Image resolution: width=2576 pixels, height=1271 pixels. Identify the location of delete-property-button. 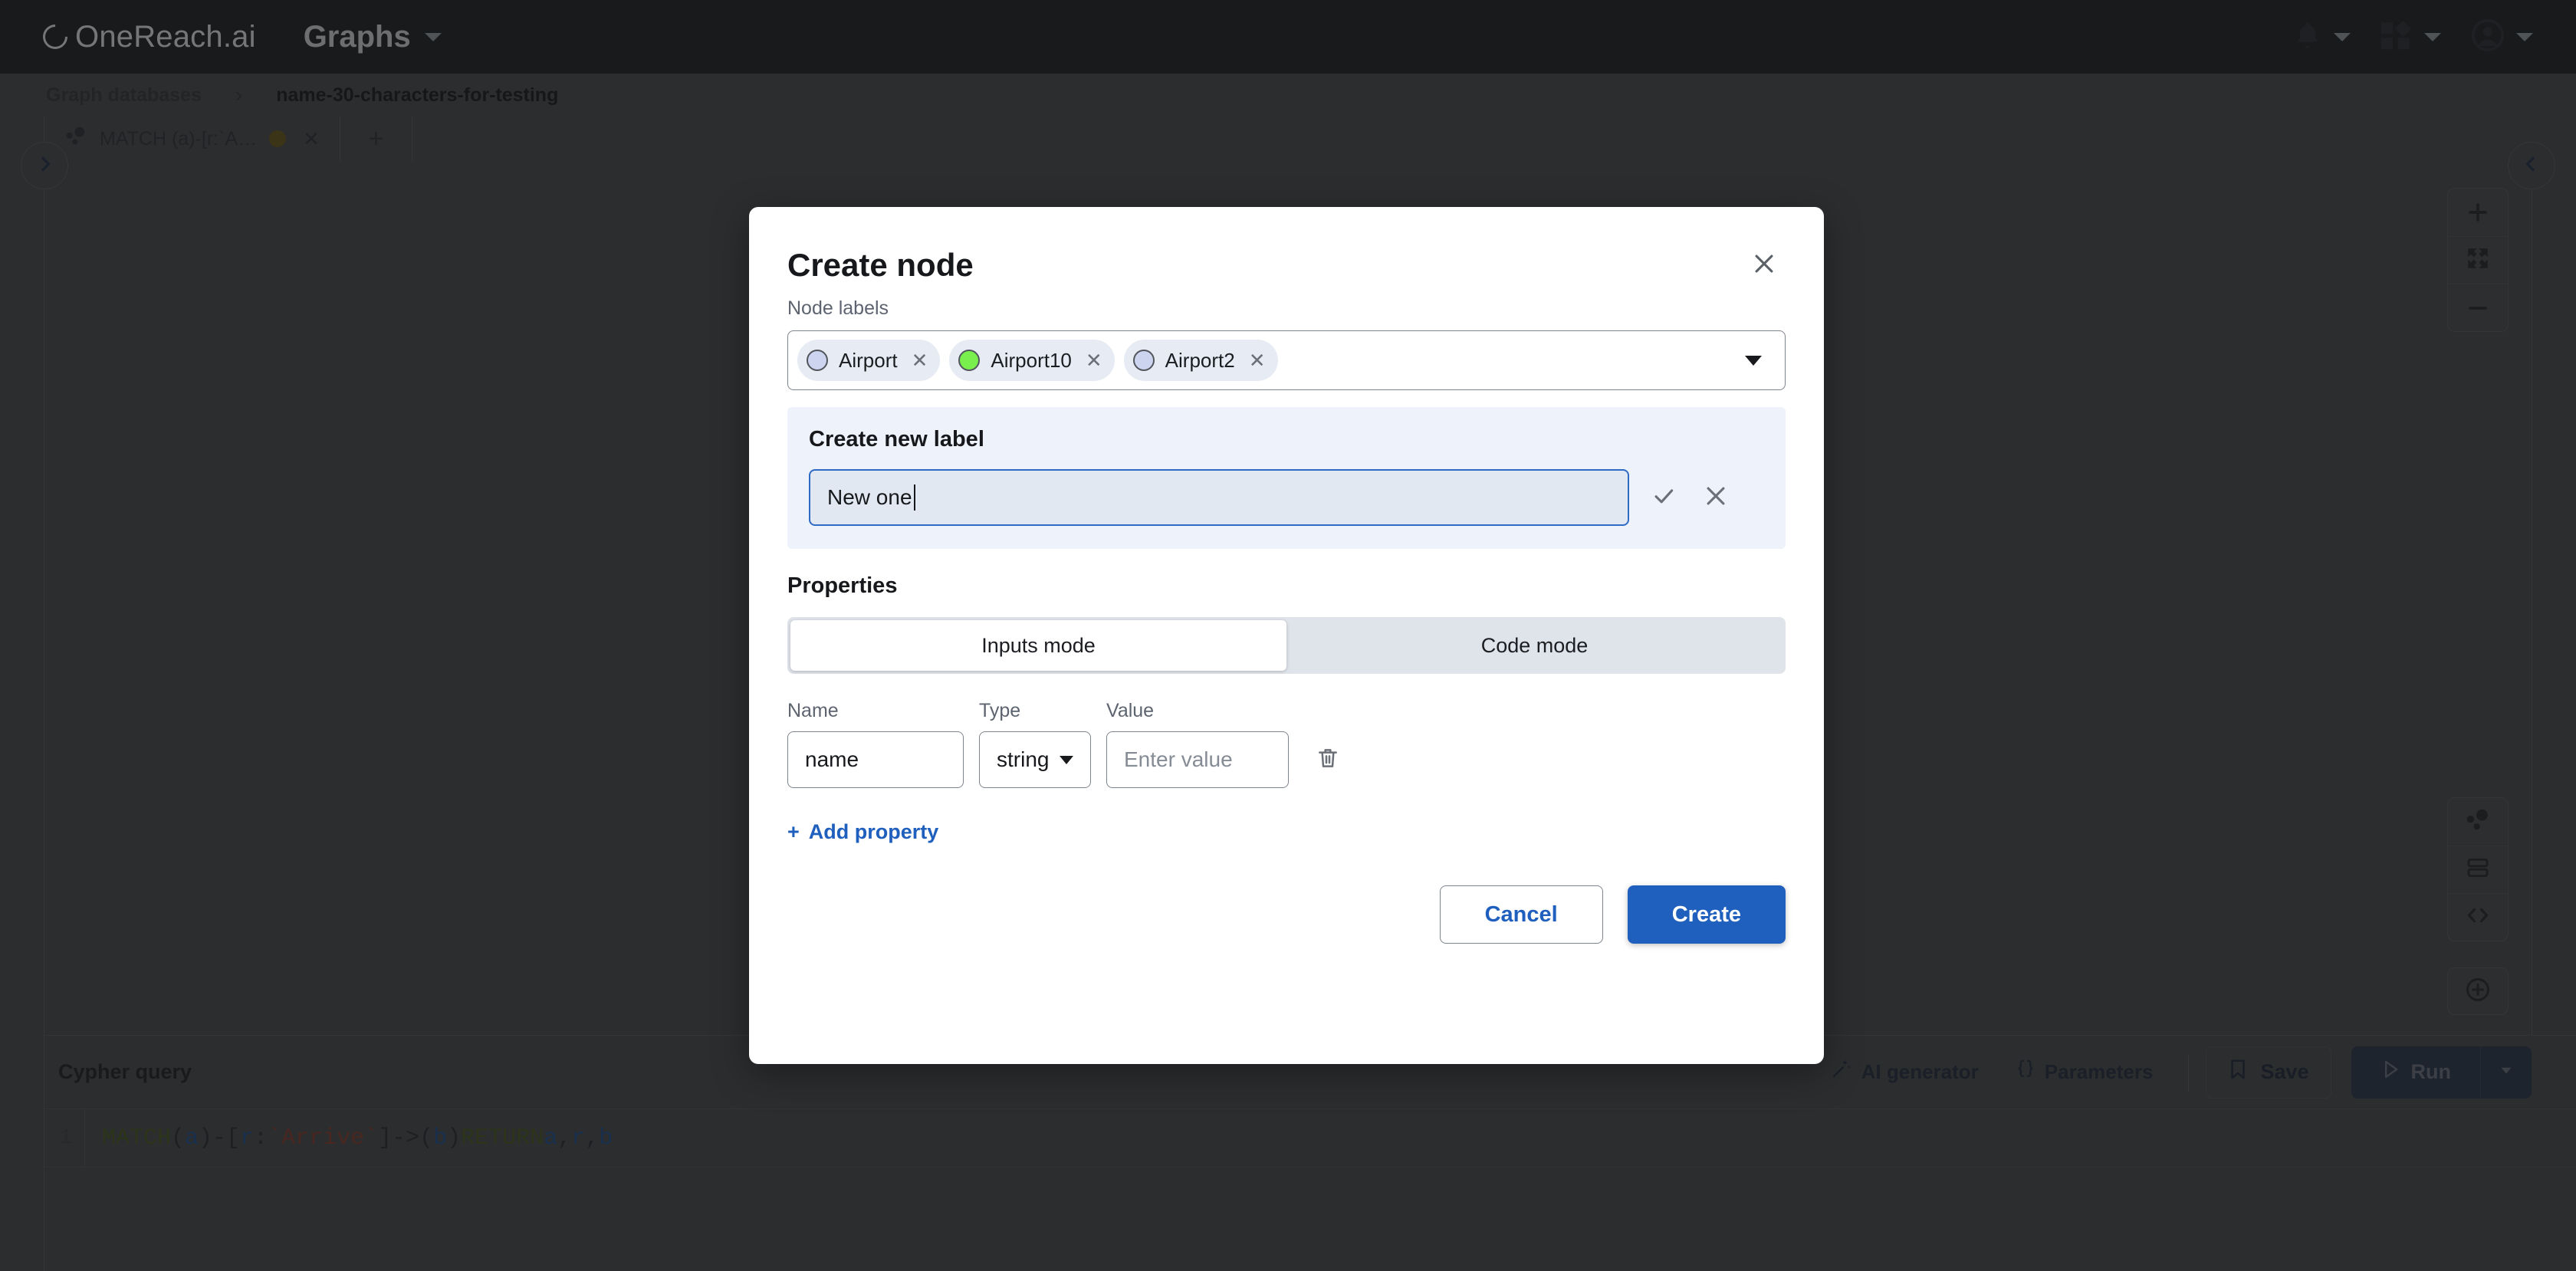
(1328, 759).